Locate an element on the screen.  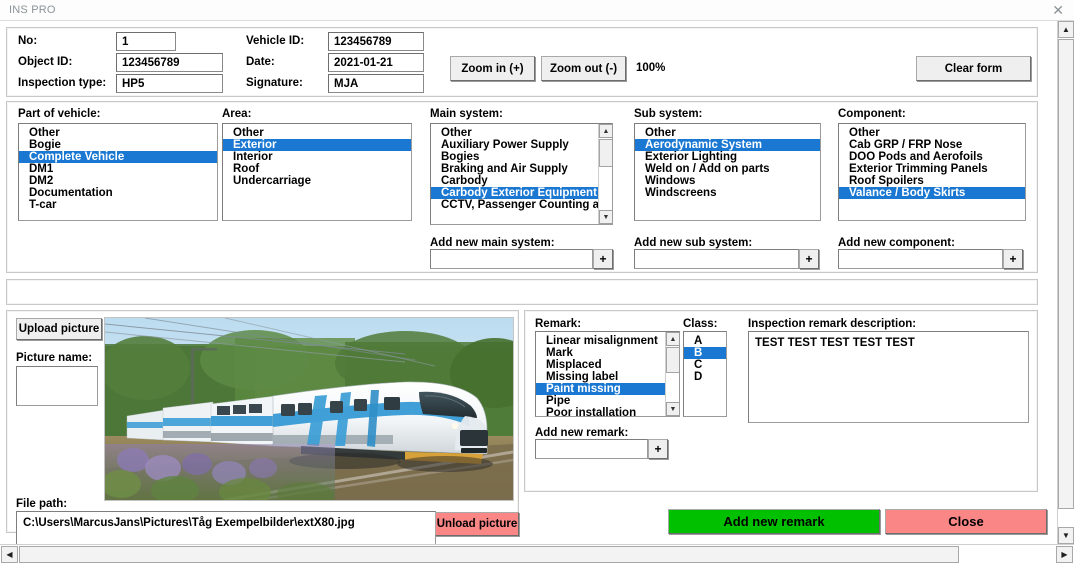
list-item: Interior is located at coordinates (317, 157).